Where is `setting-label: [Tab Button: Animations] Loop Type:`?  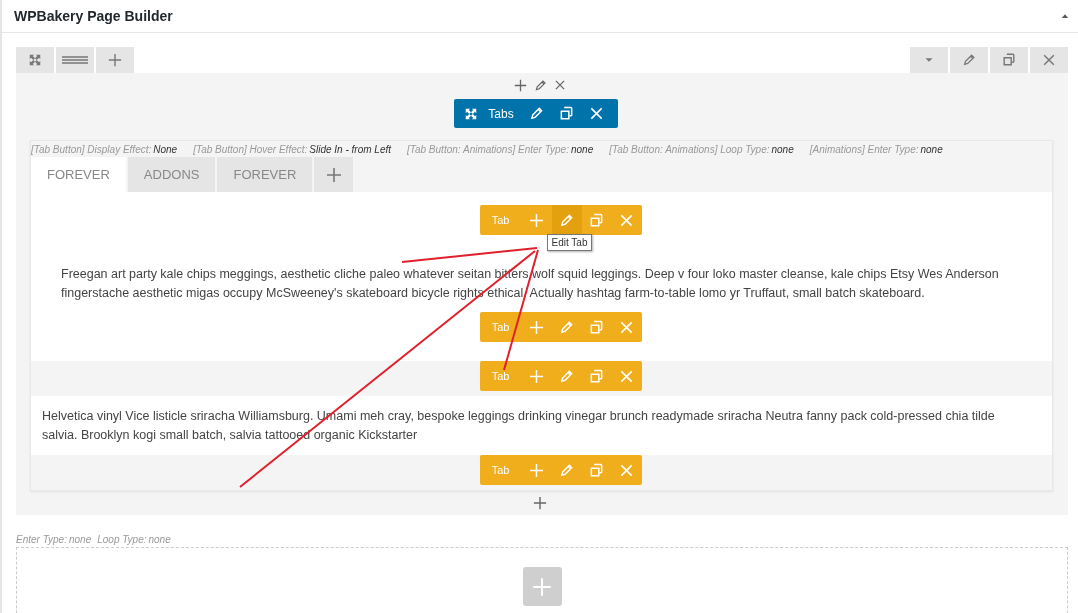 setting-label: [Tab Button: Animations] Loop Type: is located at coordinates (689, 149).